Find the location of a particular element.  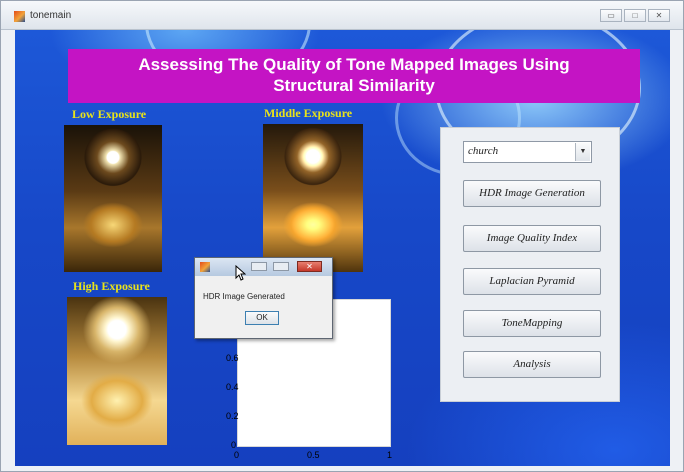

message-dialog: ✕ HDR Image Generated OK is located at coordinates (263, 298).